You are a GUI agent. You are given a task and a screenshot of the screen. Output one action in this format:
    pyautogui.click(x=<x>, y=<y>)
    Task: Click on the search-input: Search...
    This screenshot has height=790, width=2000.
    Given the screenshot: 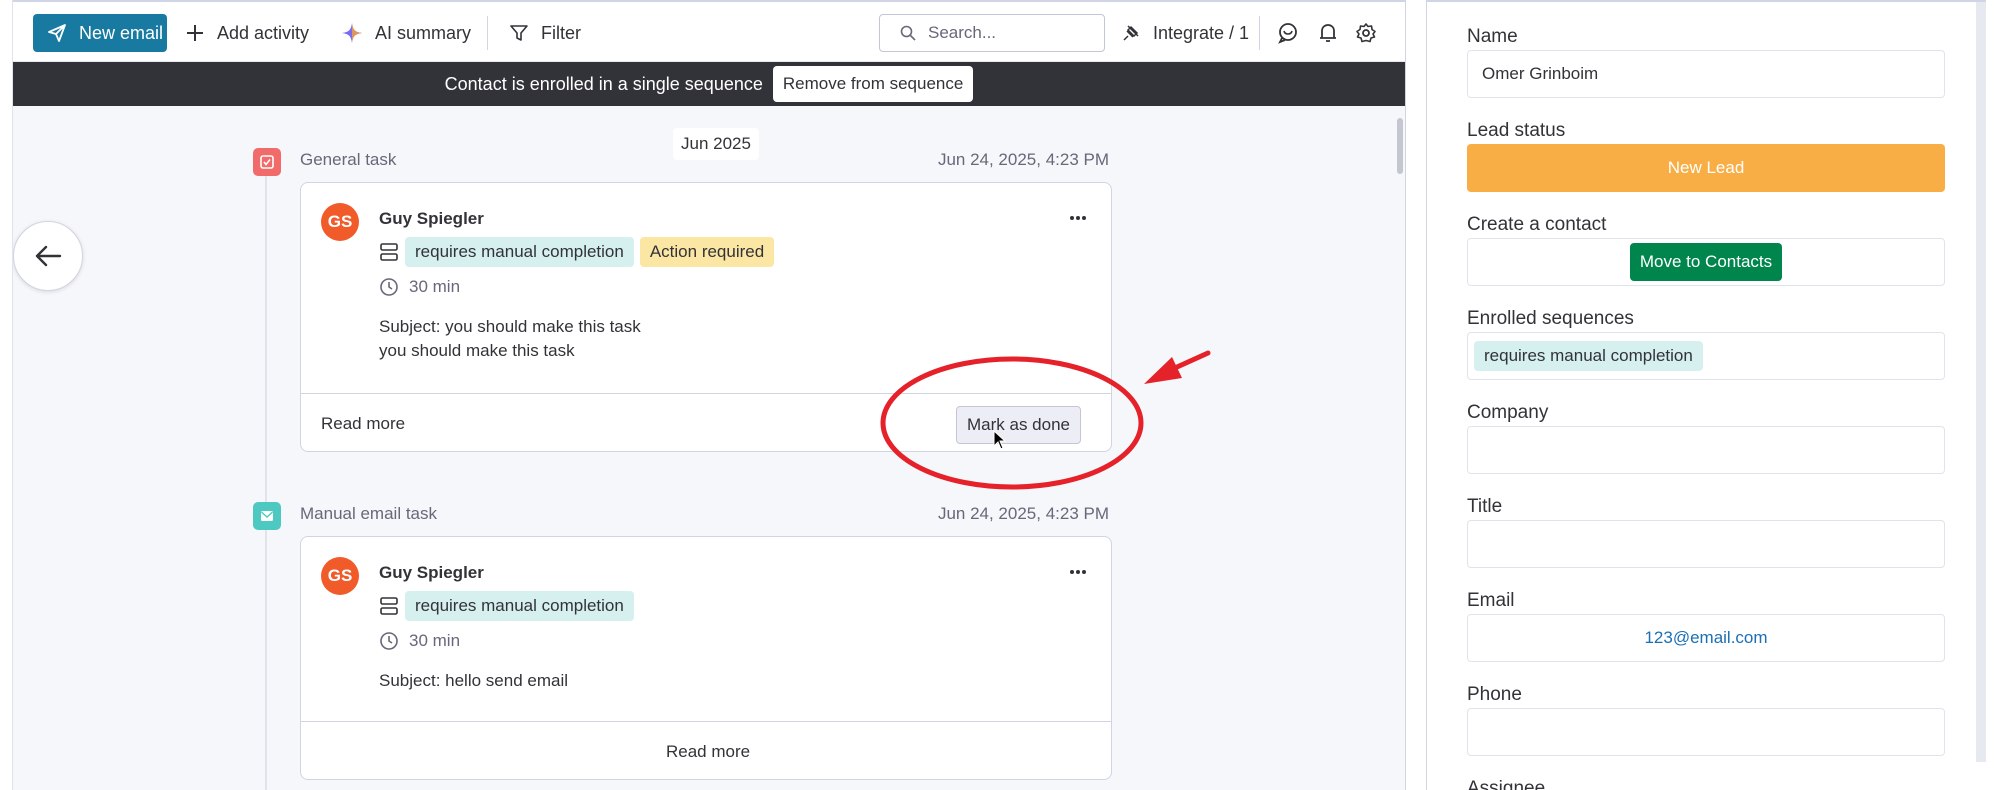 What is the action you would take?
    pyautogui.click(x=992, y=33)
    